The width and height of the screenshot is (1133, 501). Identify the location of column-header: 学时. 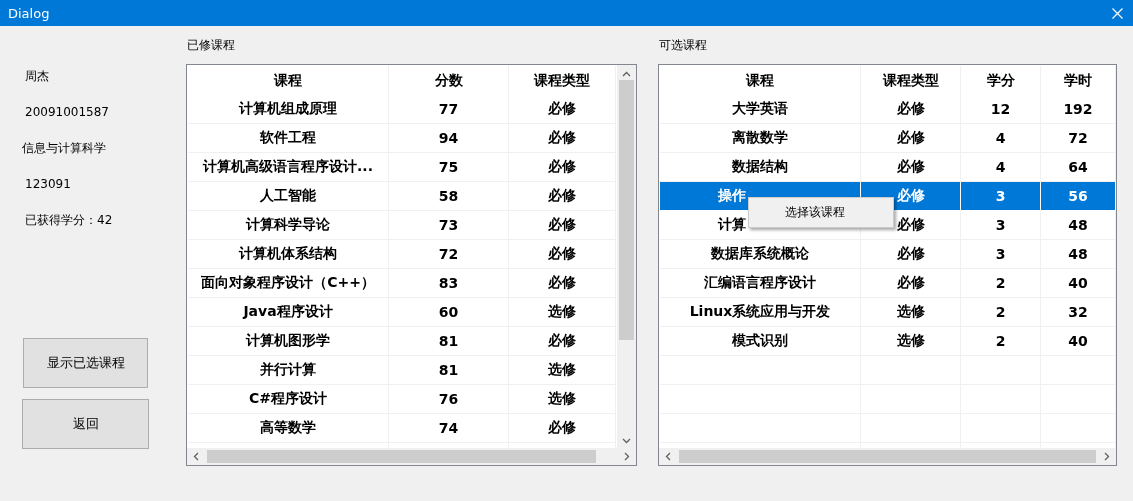
(1078, 80).